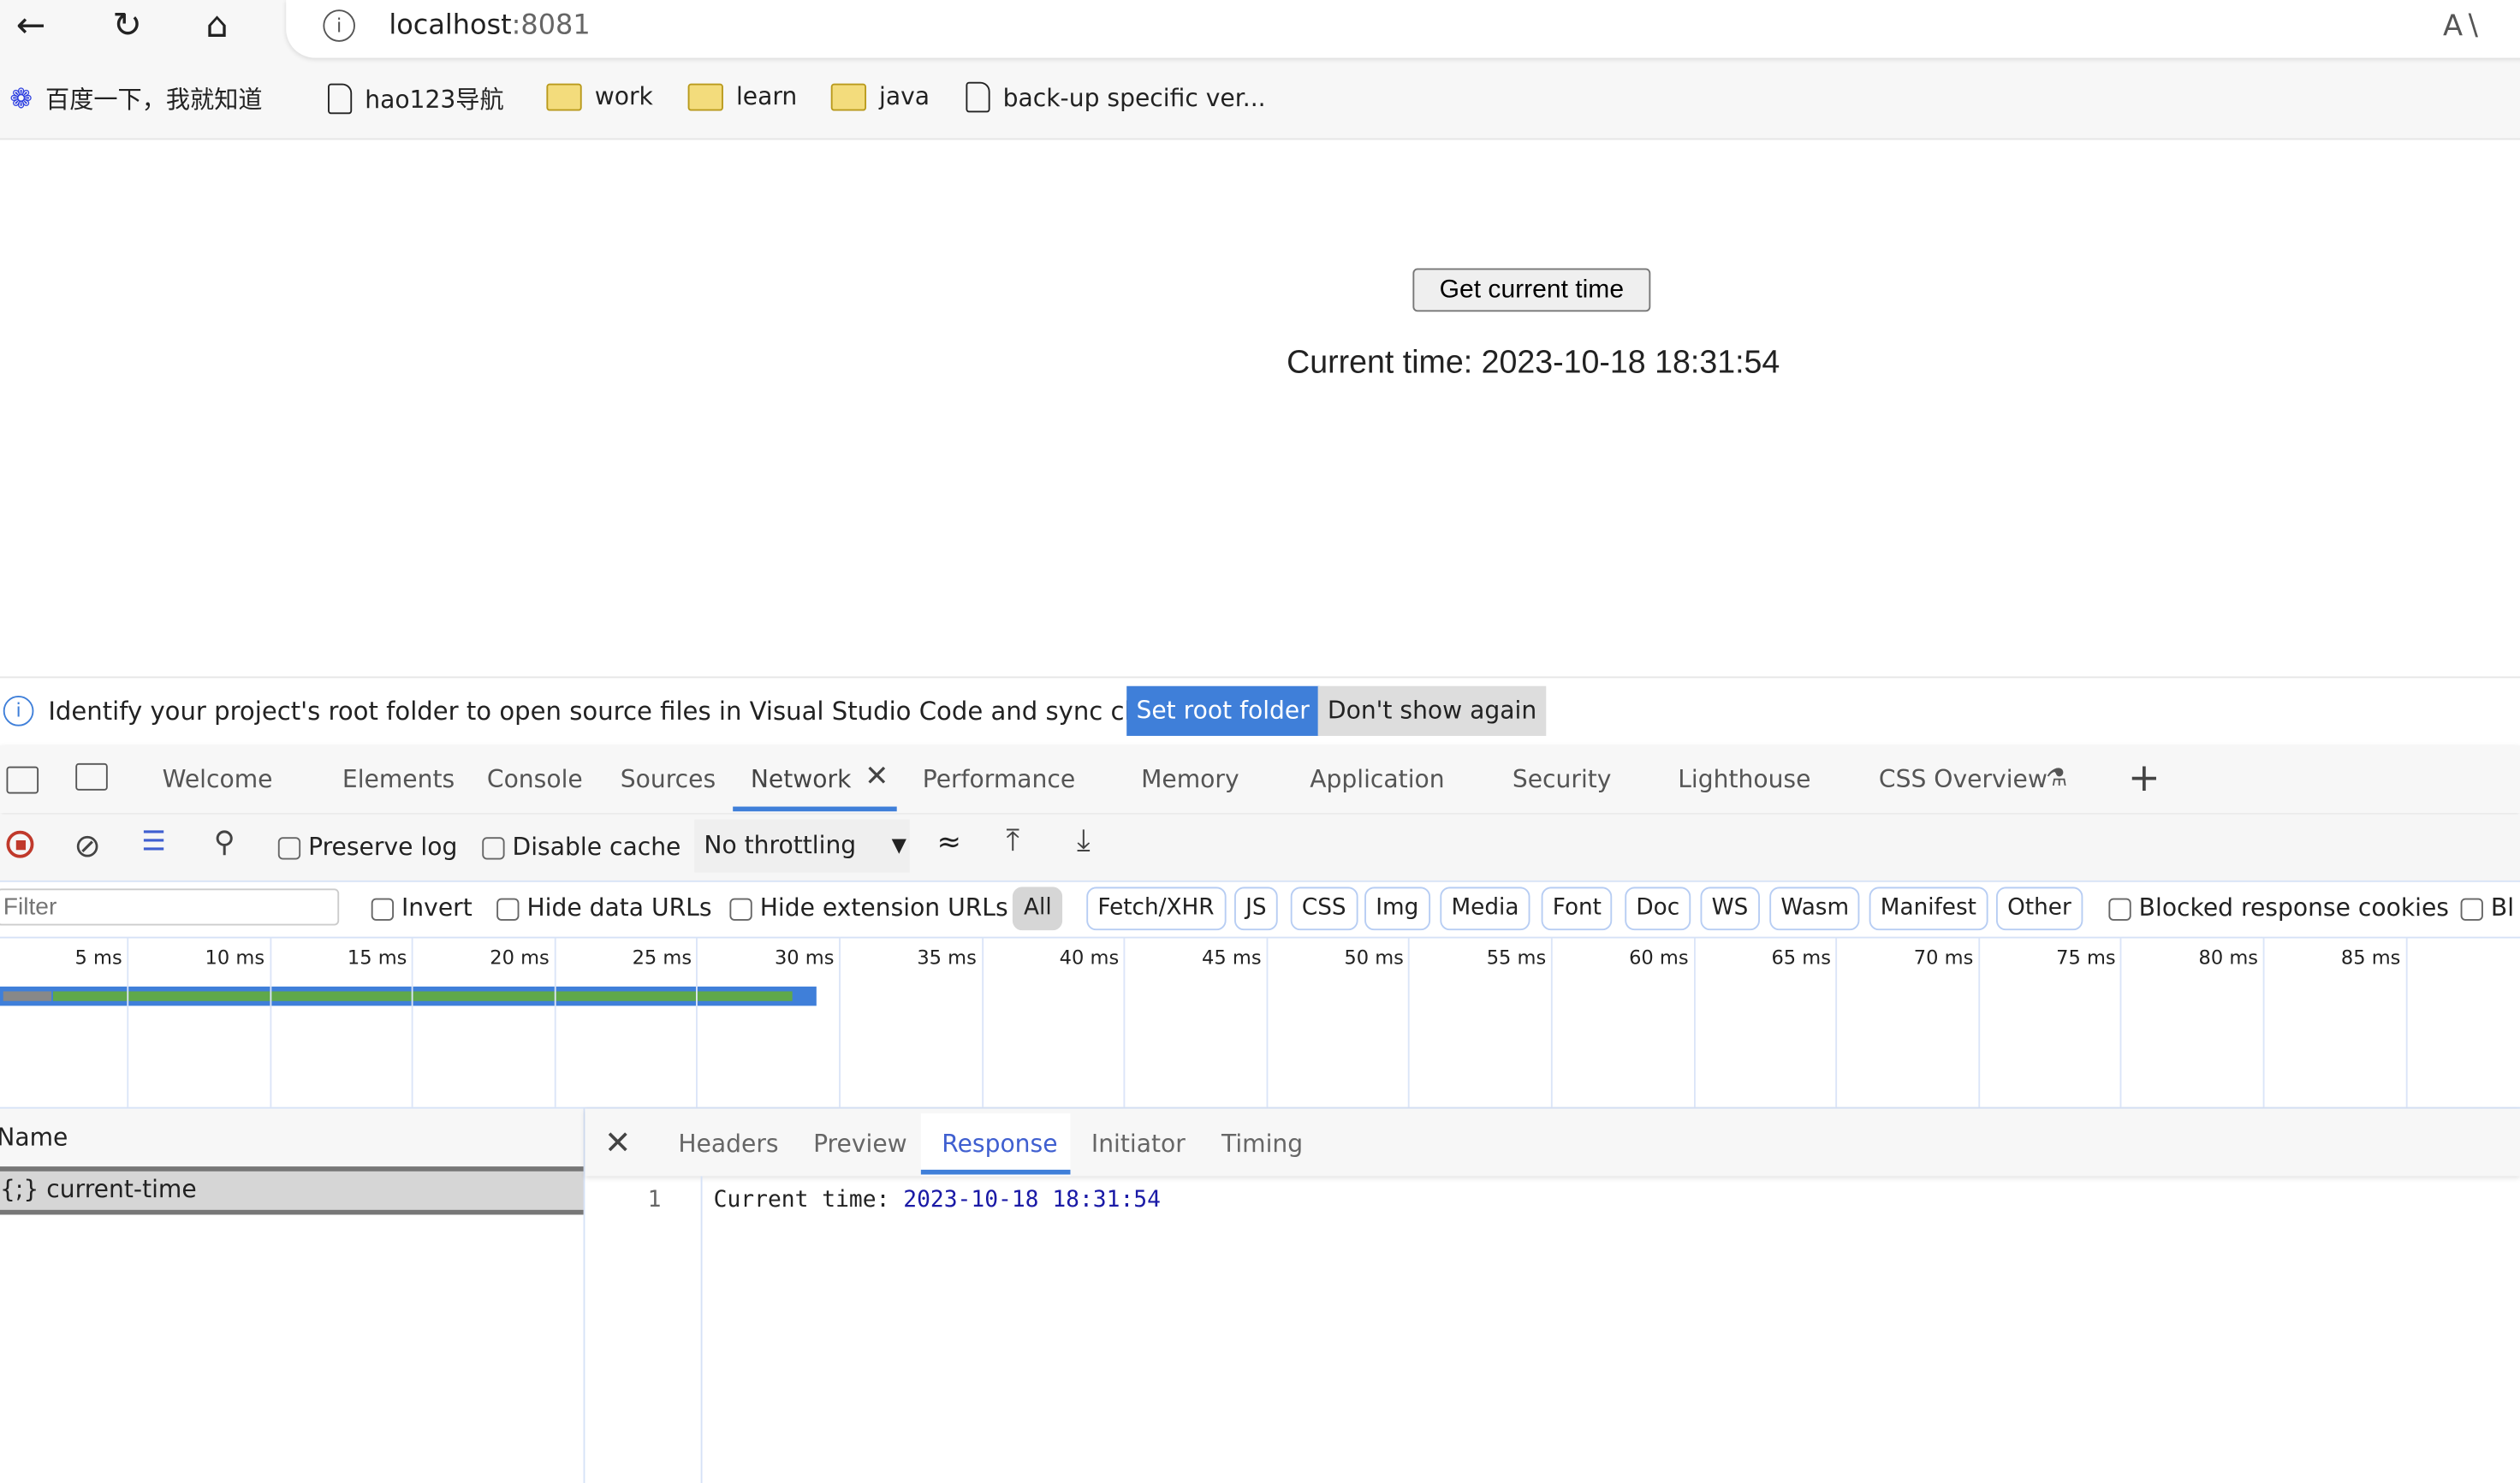 This screenshot has height=1483, width=2520. What do you see at coordinates (416, 99) in the screenshot?
I see `bookmark-hao123: hao123导航` at bounding box center [416, 99].